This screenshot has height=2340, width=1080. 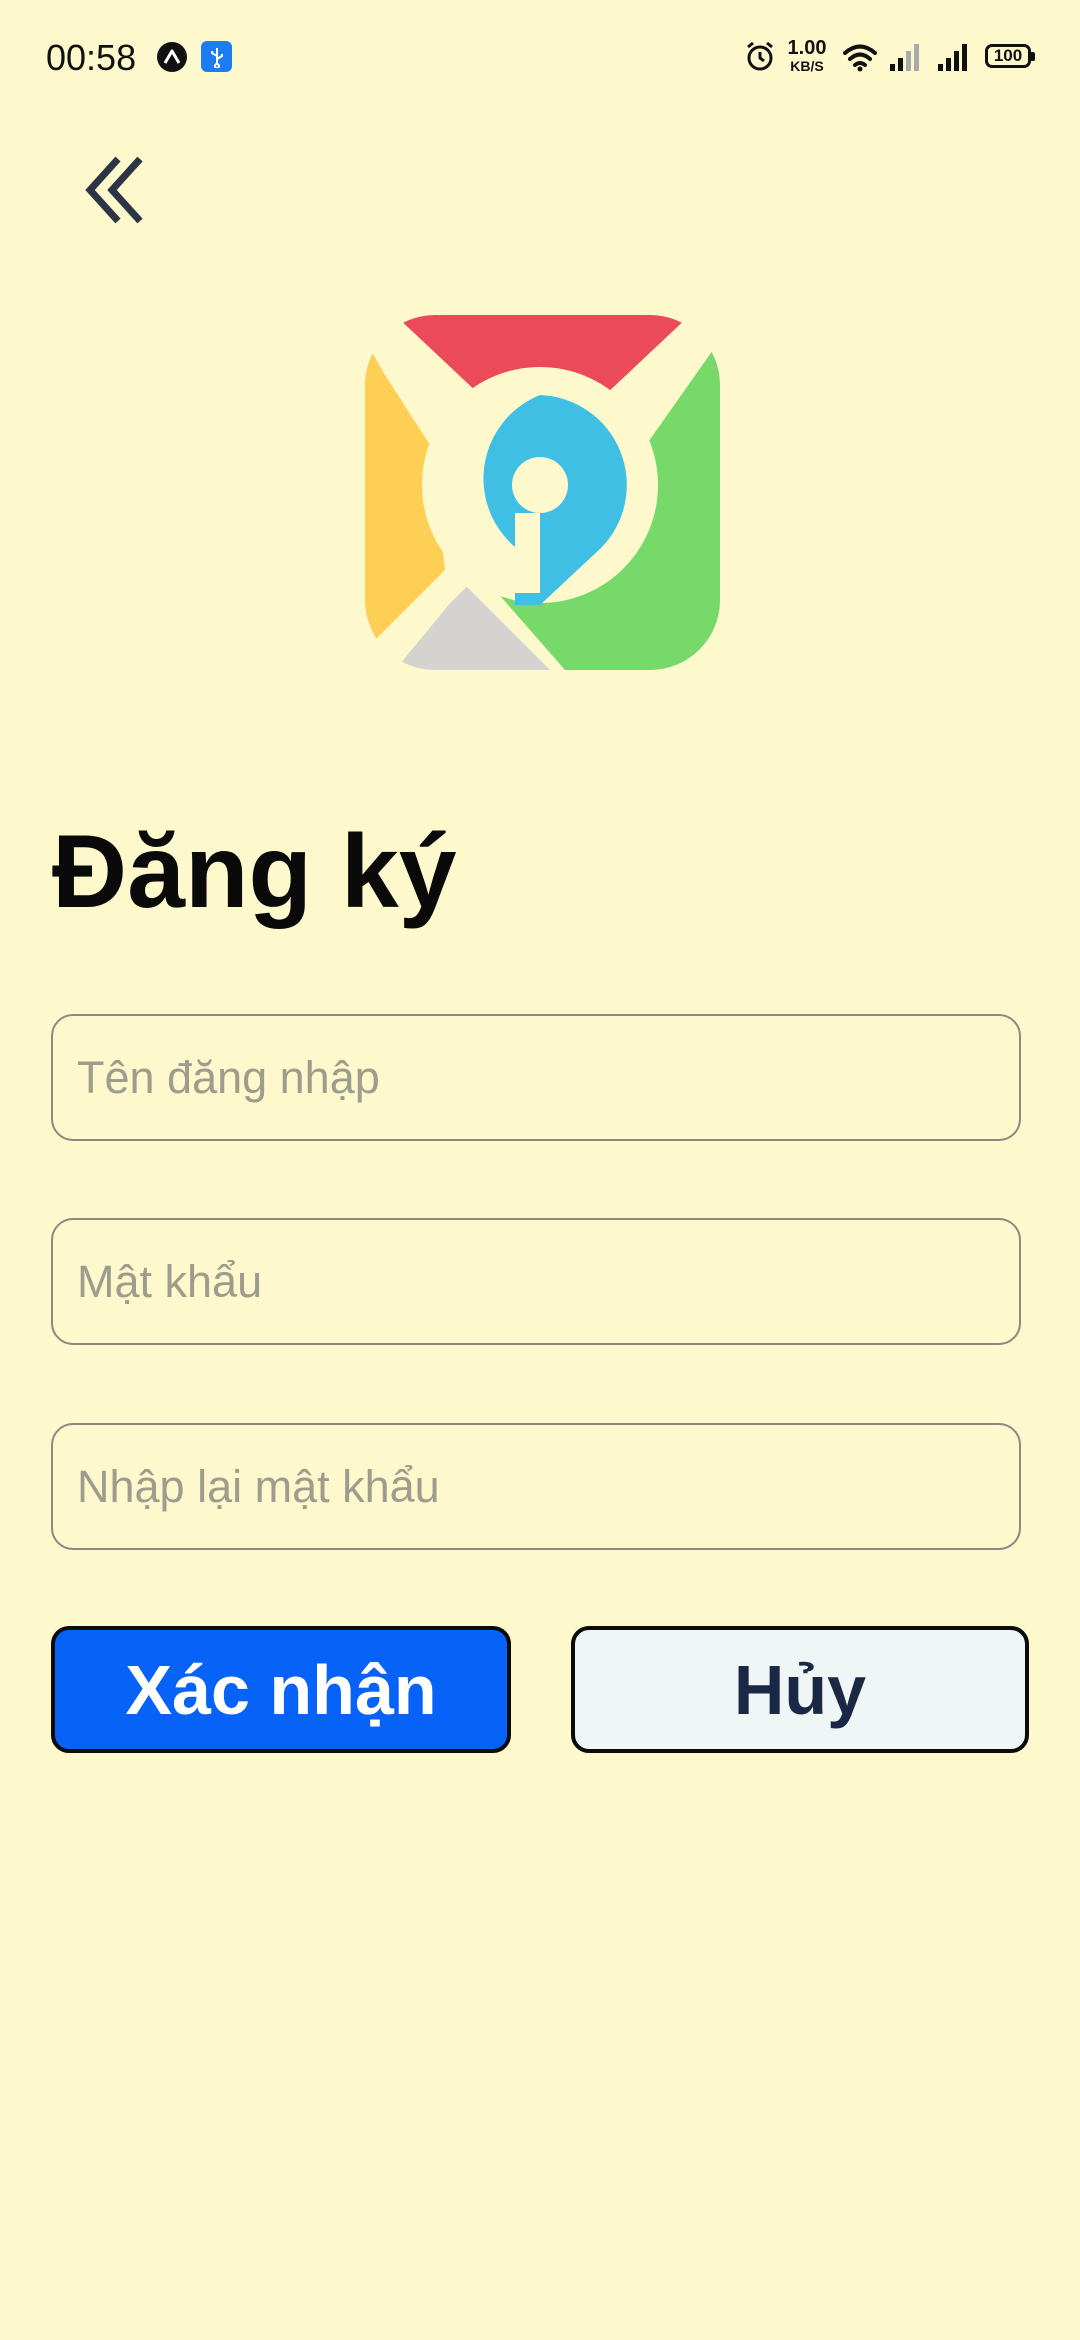 What do you see at coordinates (807, 66) in the screenshot?
I see `network-speed-unit: KB/S` at bounding box center [807, 66].